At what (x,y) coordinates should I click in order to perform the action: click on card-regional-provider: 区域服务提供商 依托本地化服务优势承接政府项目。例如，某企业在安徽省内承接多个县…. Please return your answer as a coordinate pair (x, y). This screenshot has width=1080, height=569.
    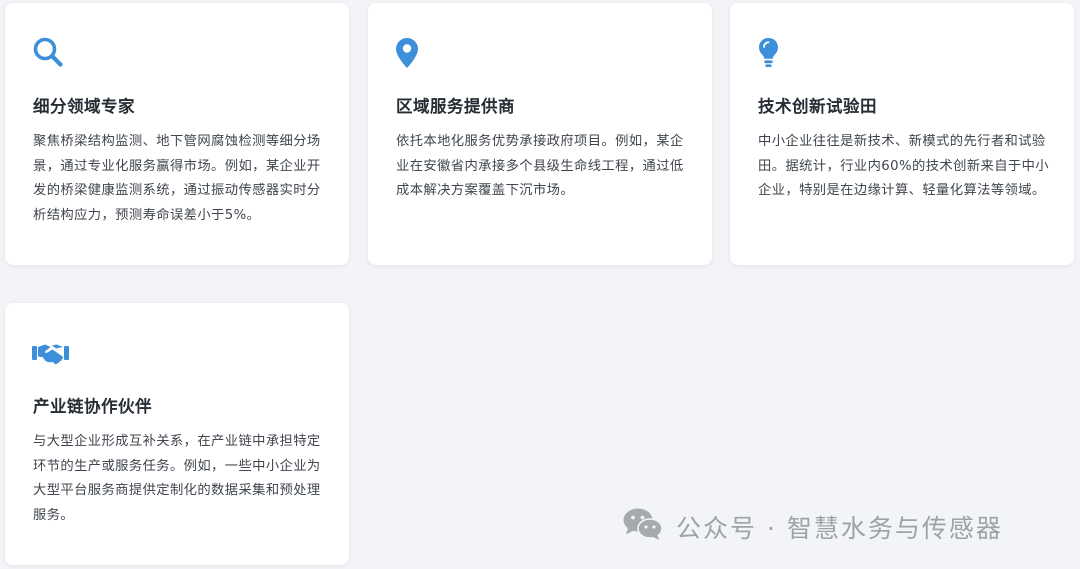
    Looking at the image, I should click on (540, 134).